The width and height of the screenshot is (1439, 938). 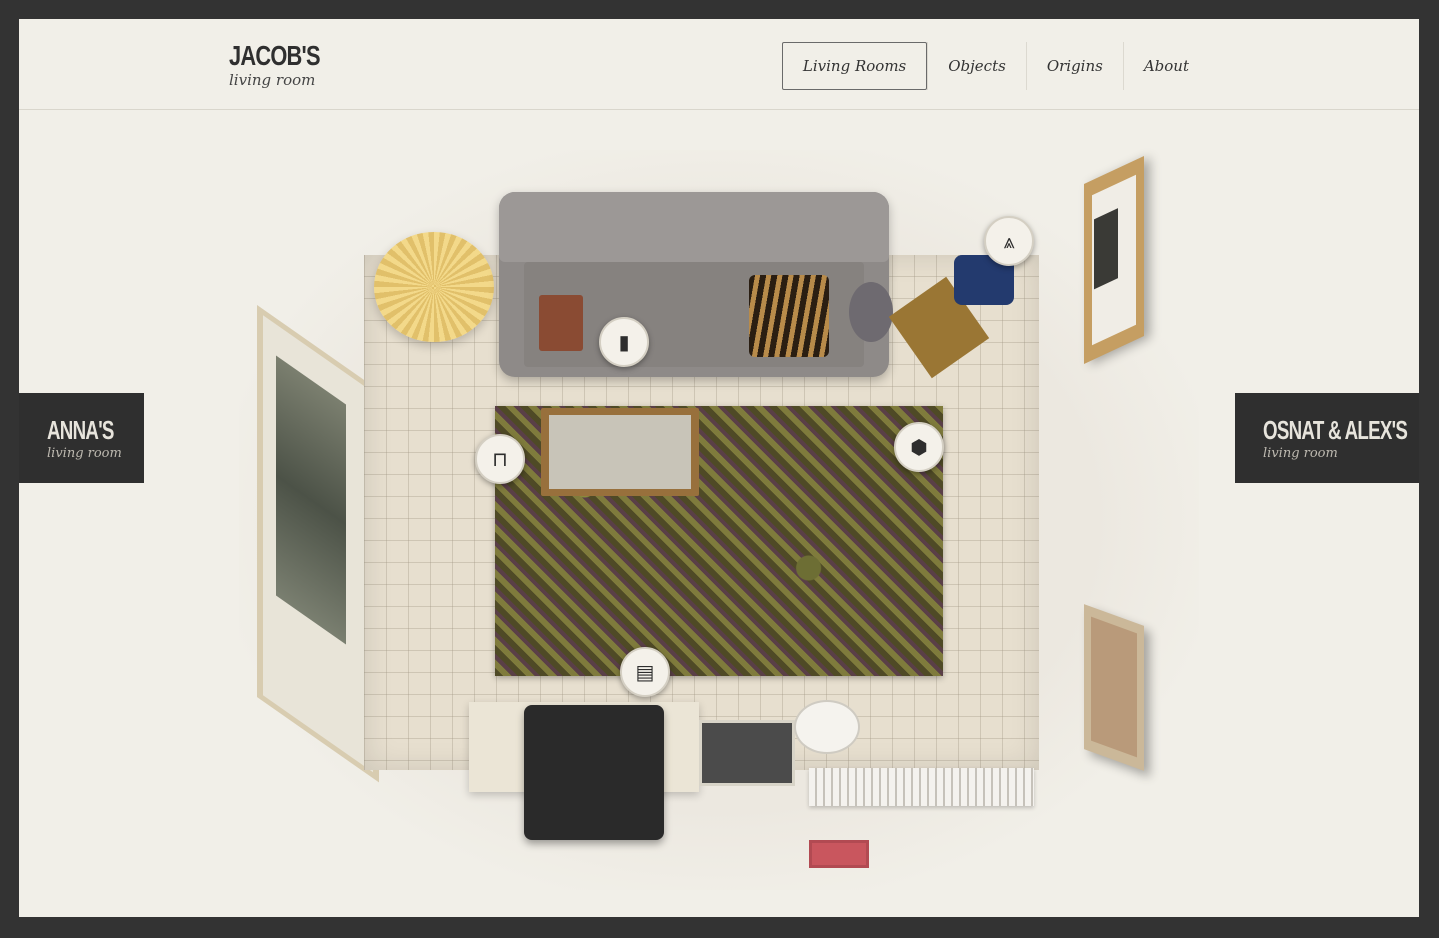 What do you see at coordinates (871, 312) in the screenshot?
I see `flower-pot` at bounding box center [871, 312].